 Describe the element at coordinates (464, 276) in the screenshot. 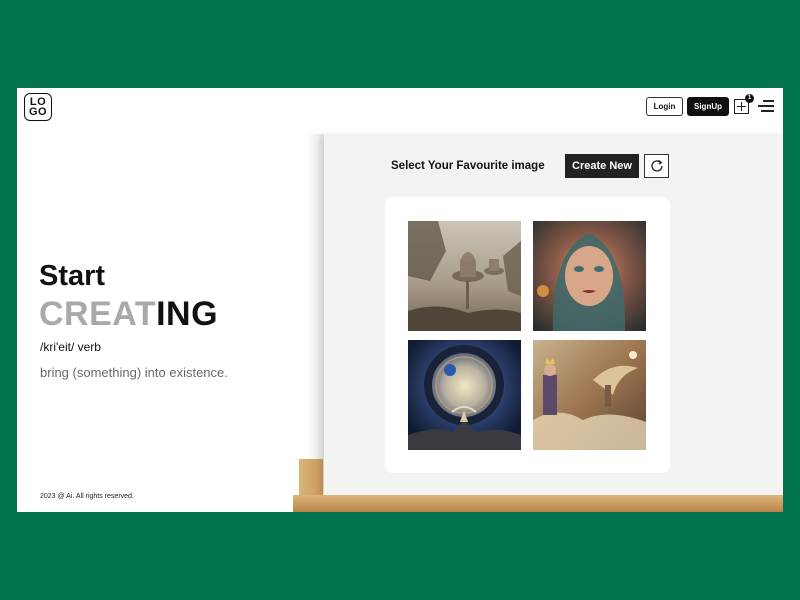

I see `fantasy-floating-temples-image` at that location.